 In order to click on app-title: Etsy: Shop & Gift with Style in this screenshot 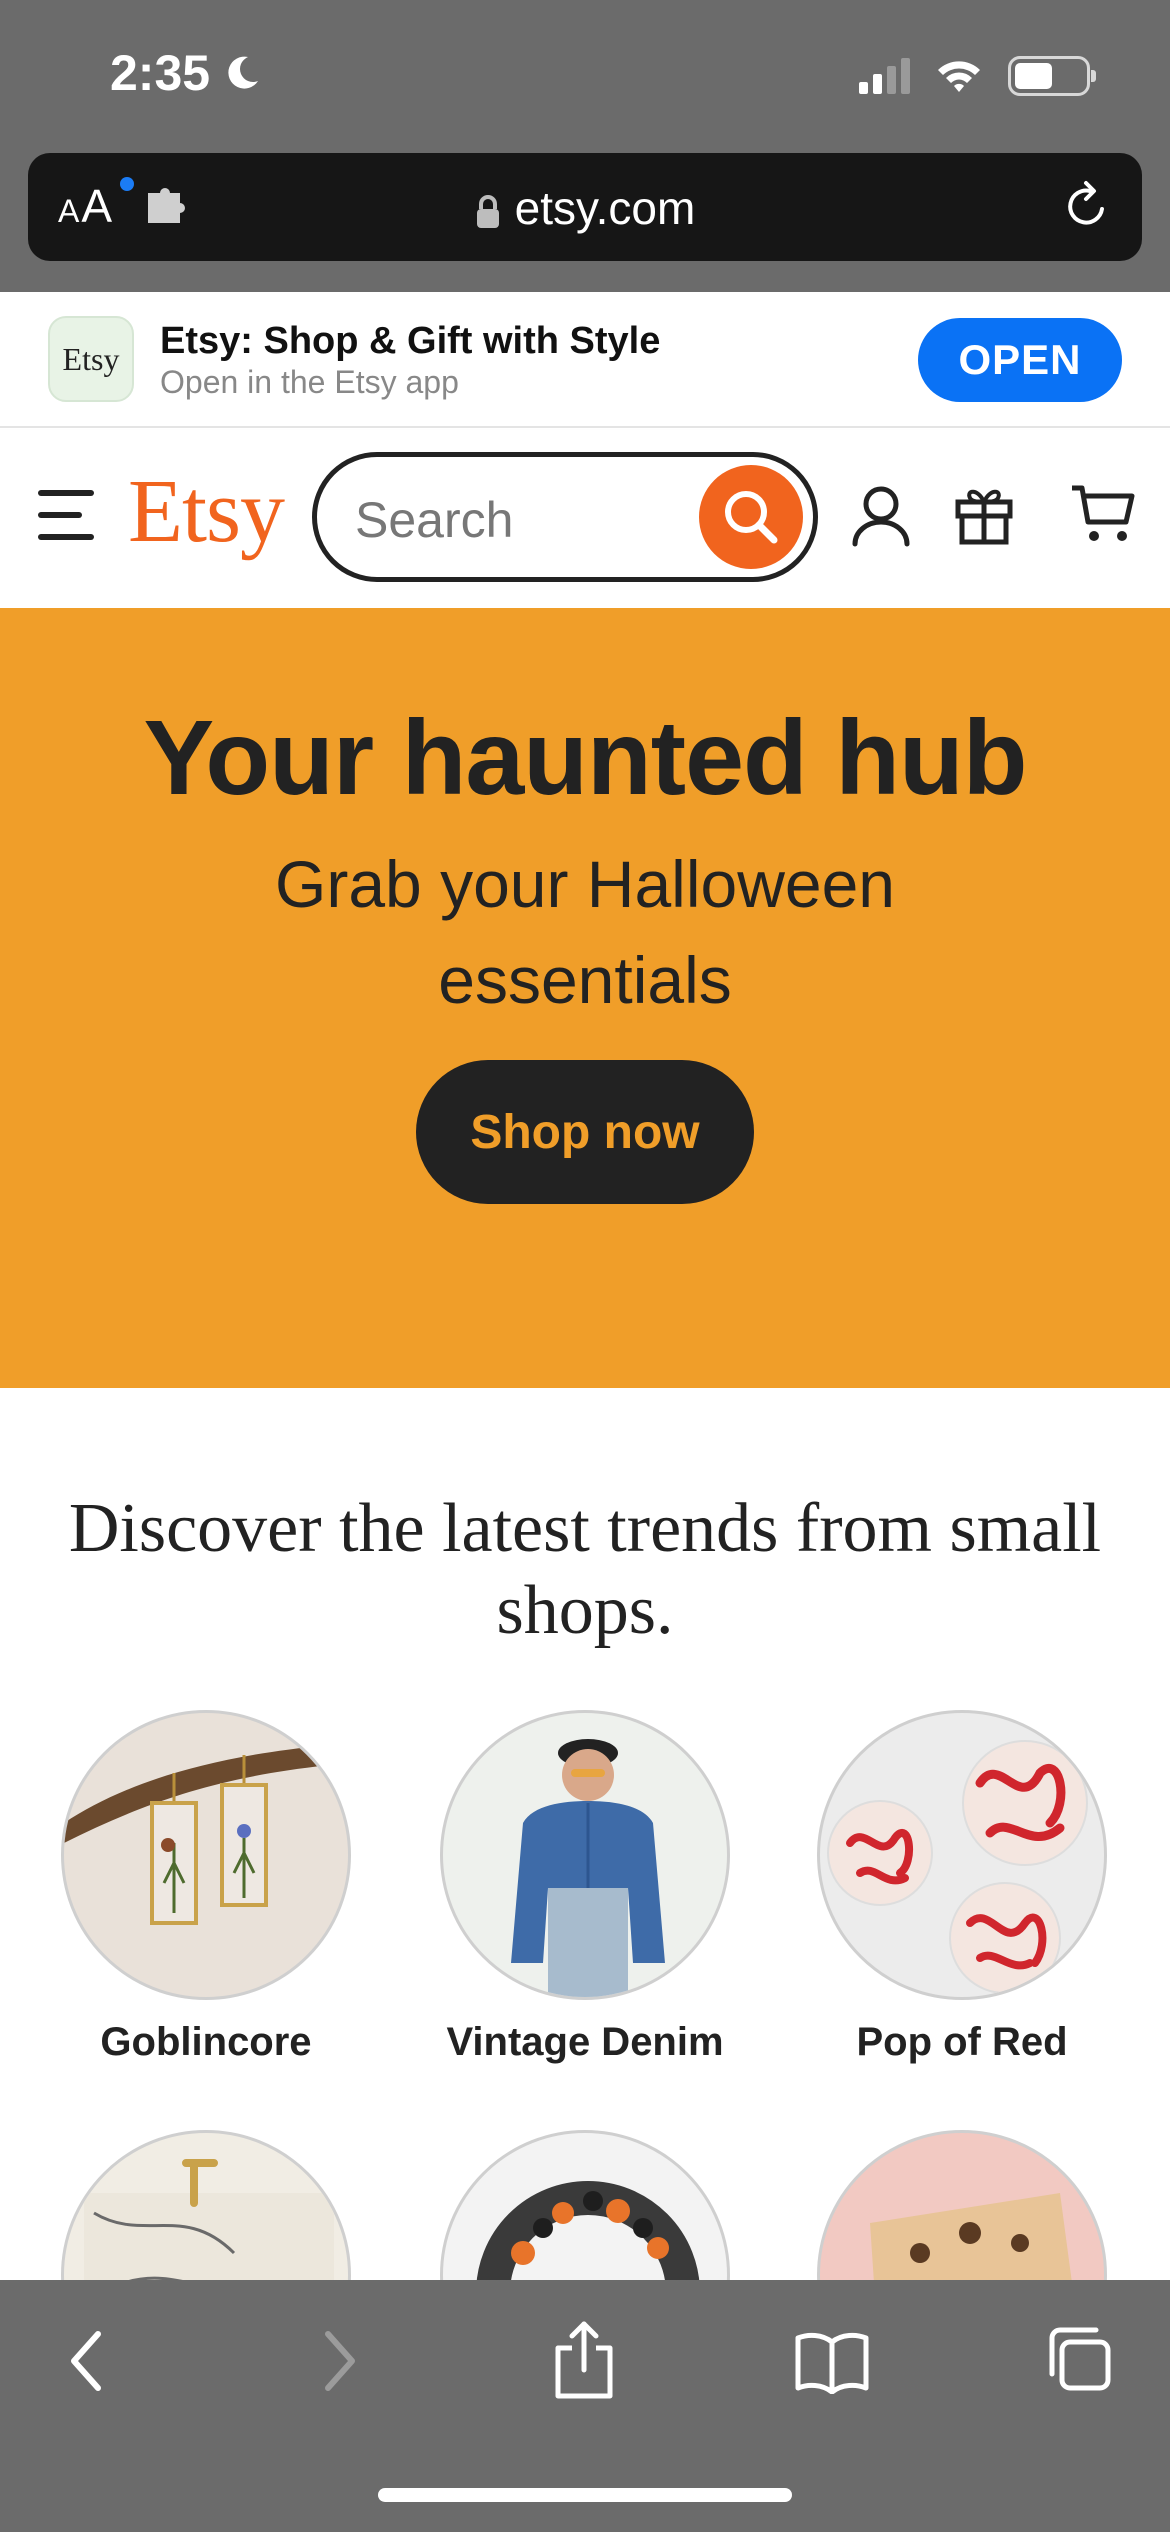, I will do `click(410, 341)`.